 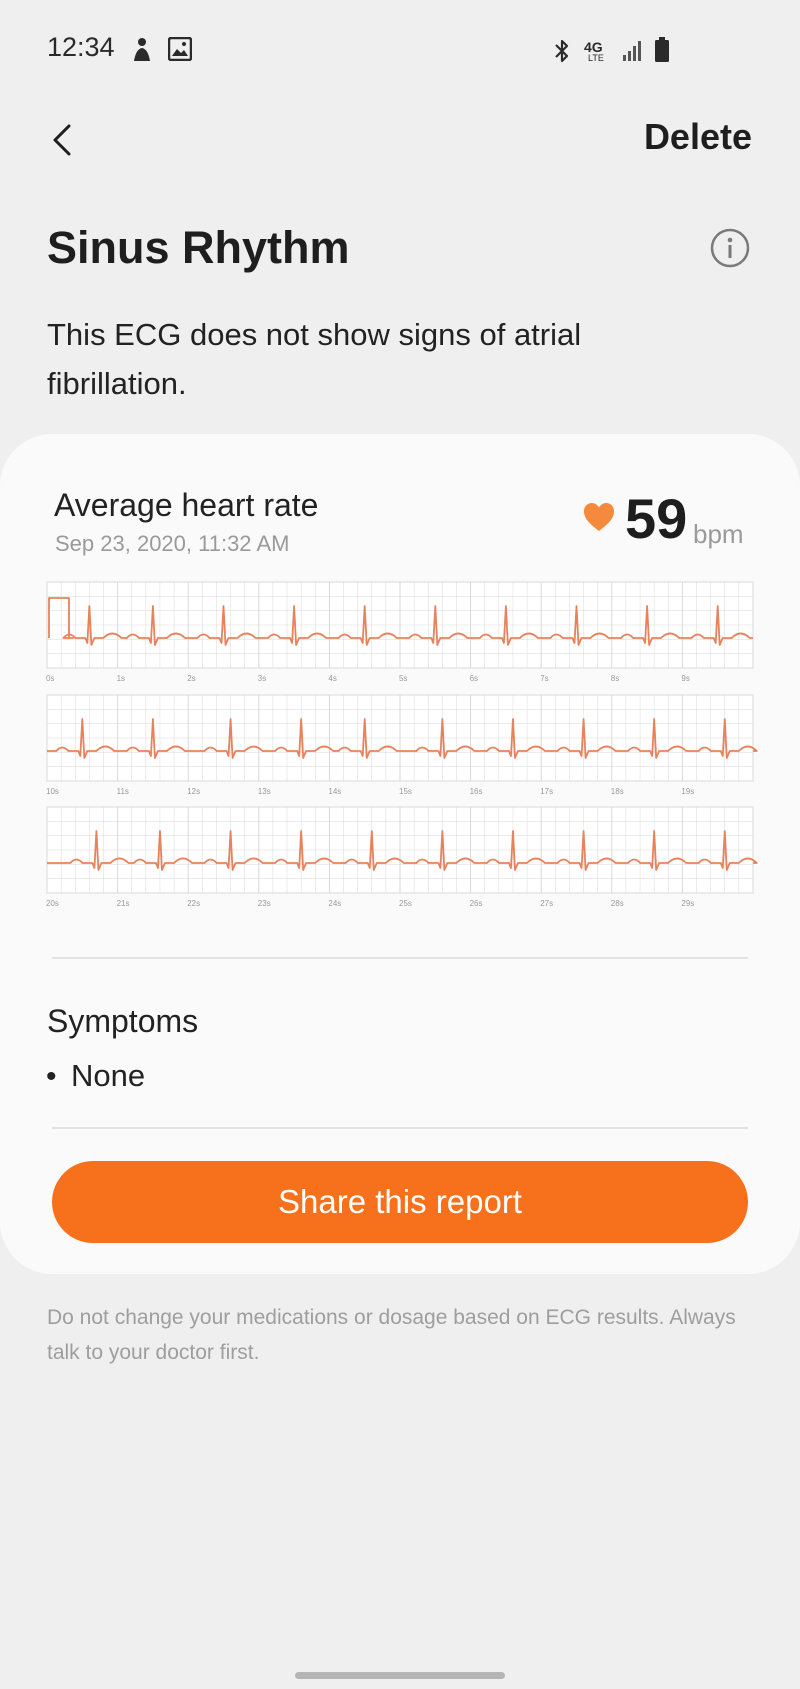 I want to click on 4g-lte-icon: 4G LTE, so click(x=599, y=52).